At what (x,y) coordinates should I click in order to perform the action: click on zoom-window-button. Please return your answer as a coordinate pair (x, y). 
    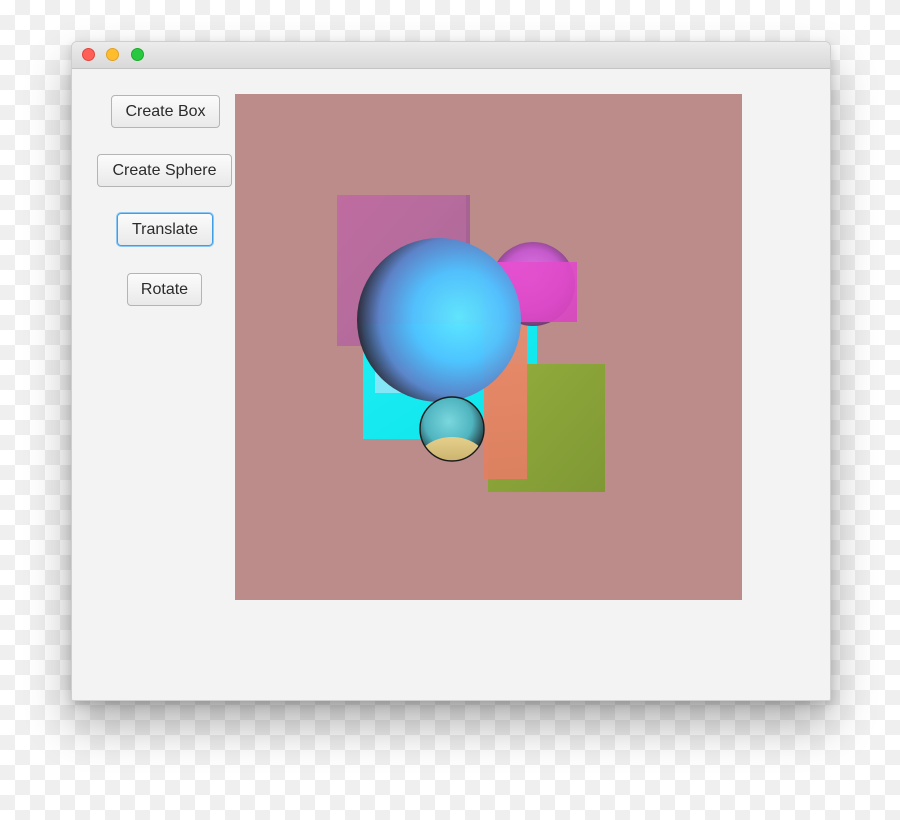
    Looking at the image, I should click on (137, 54).